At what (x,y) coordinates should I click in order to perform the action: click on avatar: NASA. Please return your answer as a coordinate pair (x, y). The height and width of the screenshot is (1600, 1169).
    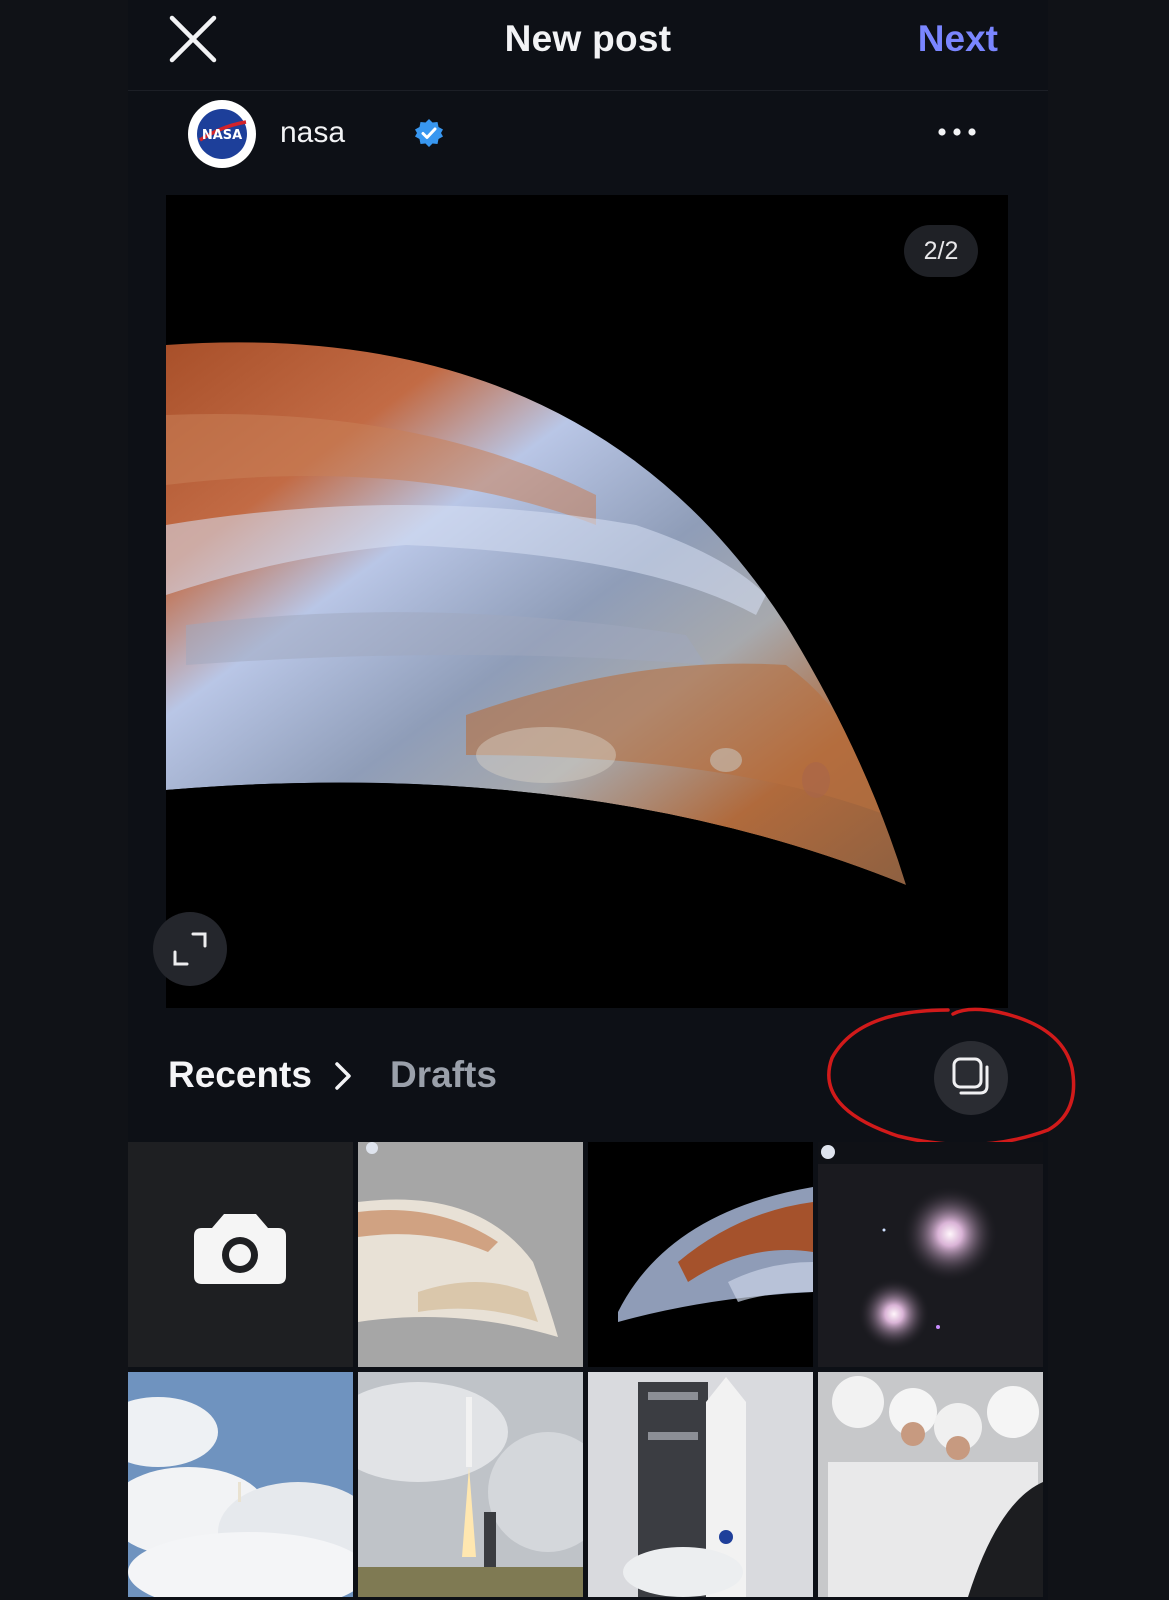
    Looking at the image, I should click on (222, 134).